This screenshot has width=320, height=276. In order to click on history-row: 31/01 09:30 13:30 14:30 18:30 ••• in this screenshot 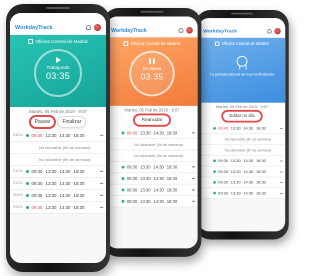, I will do `click(58, 184)`.